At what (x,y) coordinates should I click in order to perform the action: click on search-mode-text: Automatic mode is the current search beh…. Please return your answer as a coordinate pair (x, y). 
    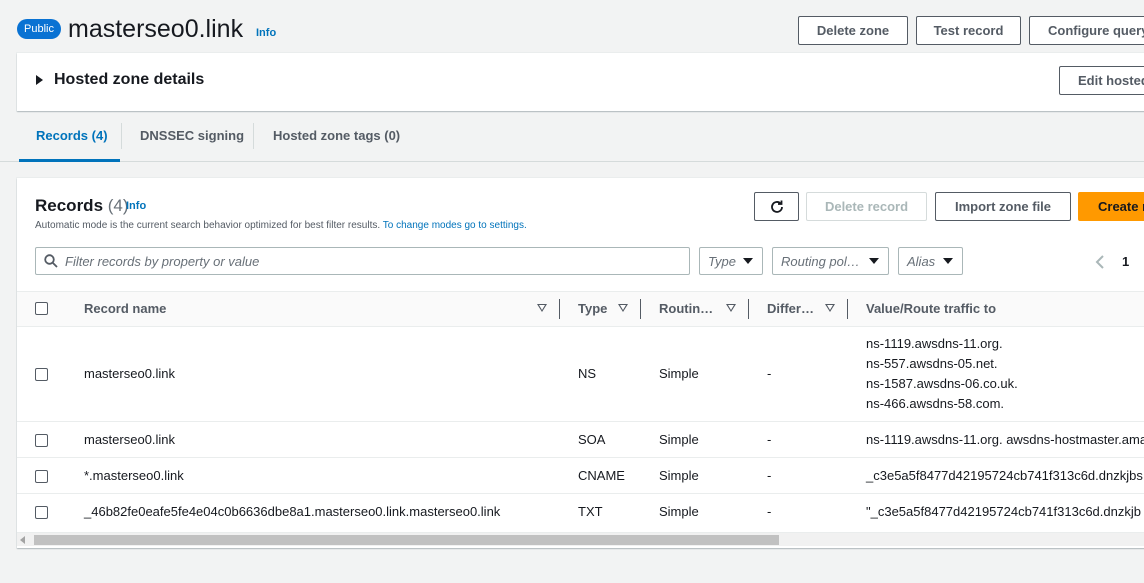
    Looking at the image, I should click on (208, 225).